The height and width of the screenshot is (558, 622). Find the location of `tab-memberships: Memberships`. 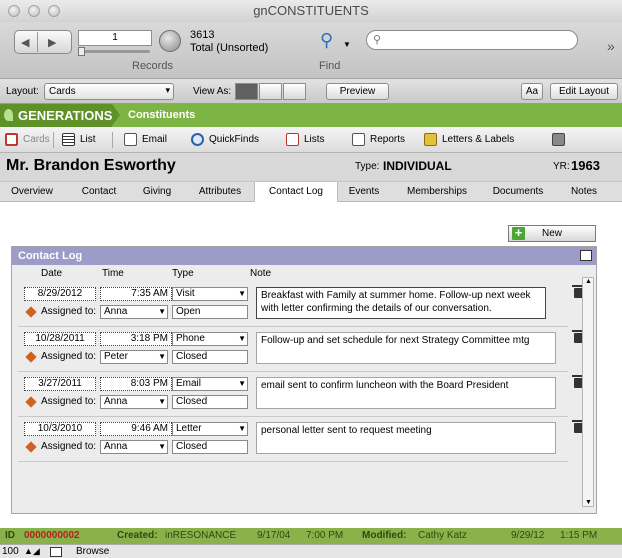

tab-memberships: Memberships is located at coordinates (437, 192).